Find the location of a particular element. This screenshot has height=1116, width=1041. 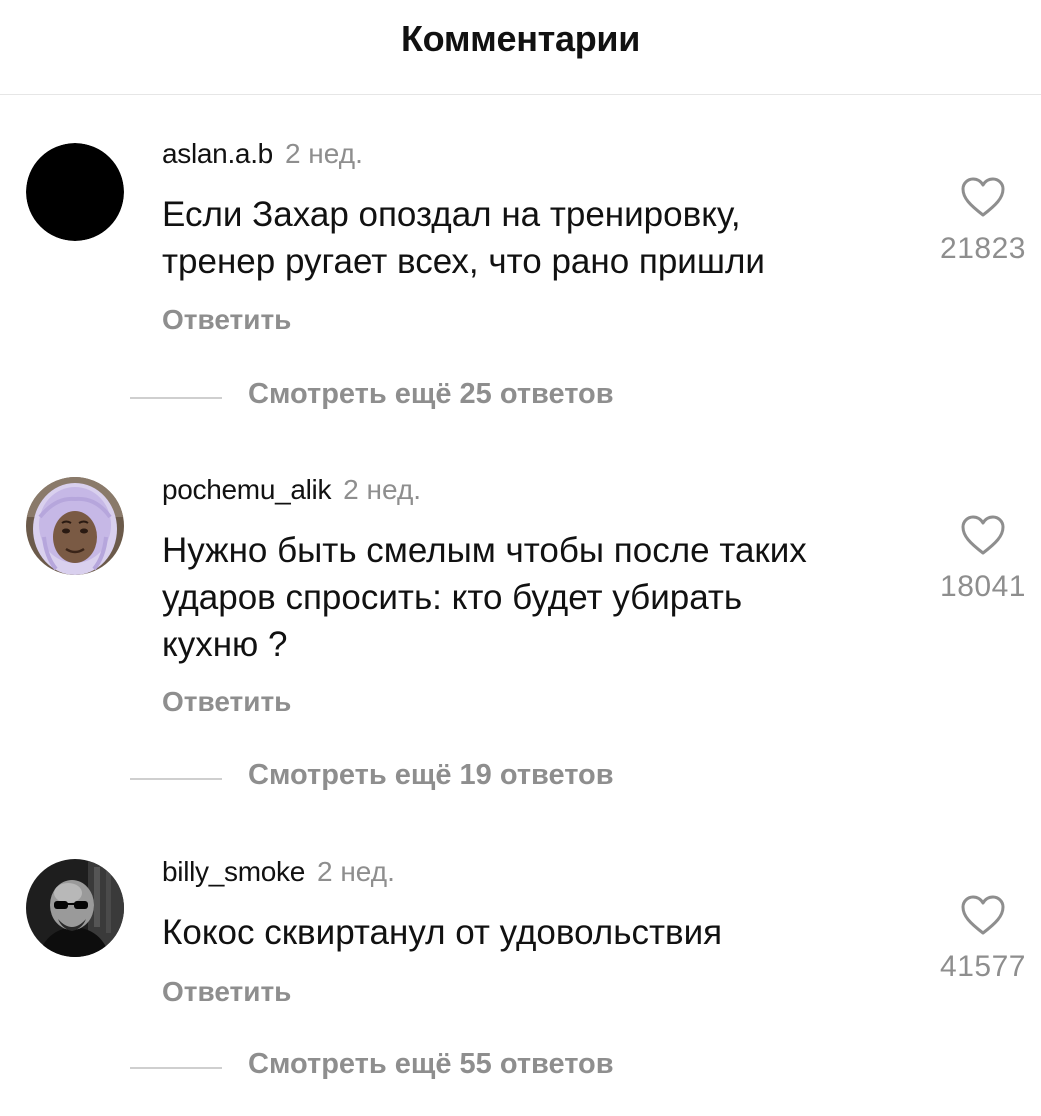

comment-text-line: Нужно быть смелым чтобы после таких is located at coordinates (484, 550).